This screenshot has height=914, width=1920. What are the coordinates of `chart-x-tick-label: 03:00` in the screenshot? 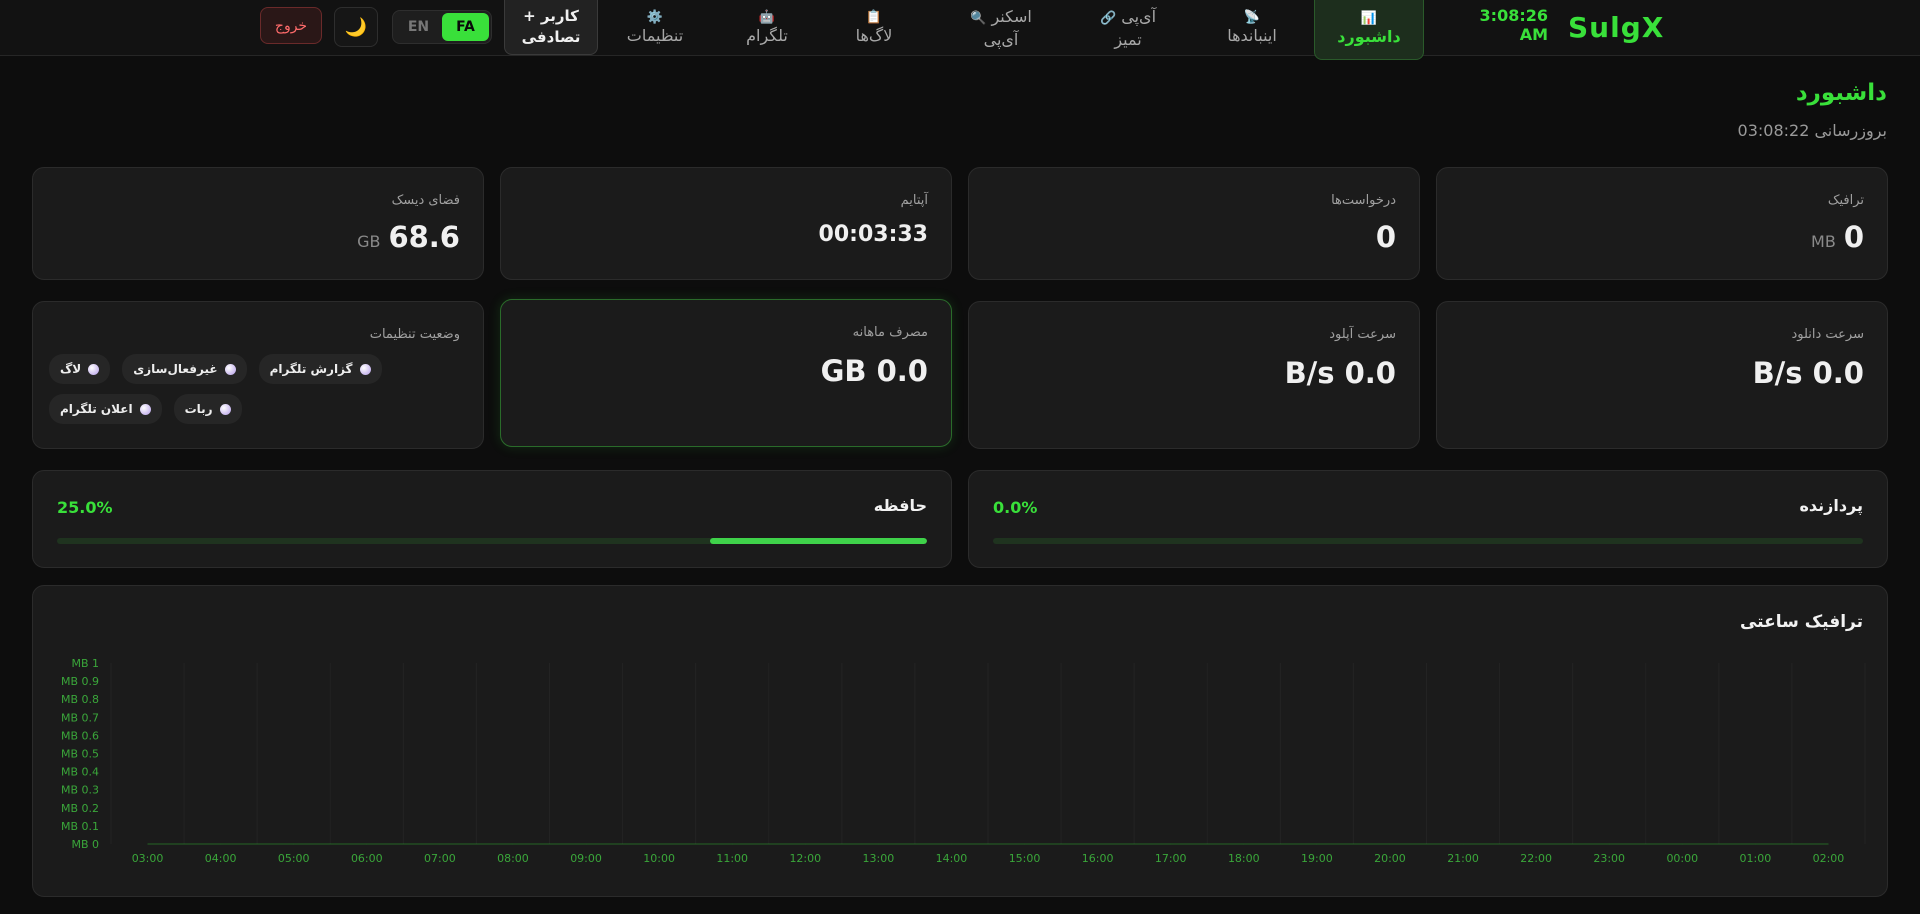 It's located at (148, 858).